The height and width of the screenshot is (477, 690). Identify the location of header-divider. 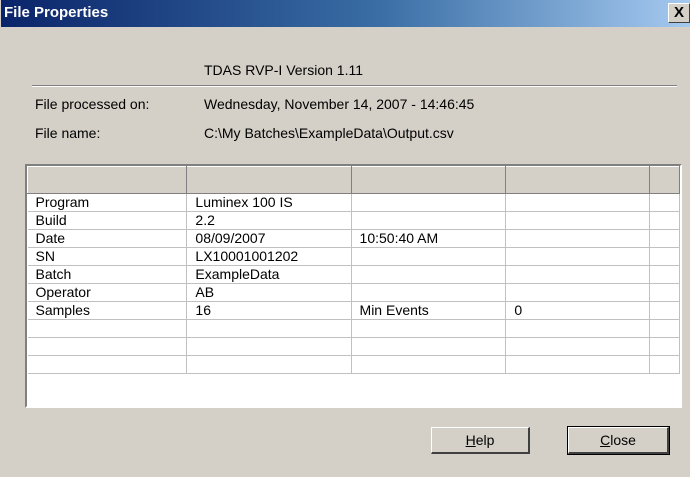
(354, 86).